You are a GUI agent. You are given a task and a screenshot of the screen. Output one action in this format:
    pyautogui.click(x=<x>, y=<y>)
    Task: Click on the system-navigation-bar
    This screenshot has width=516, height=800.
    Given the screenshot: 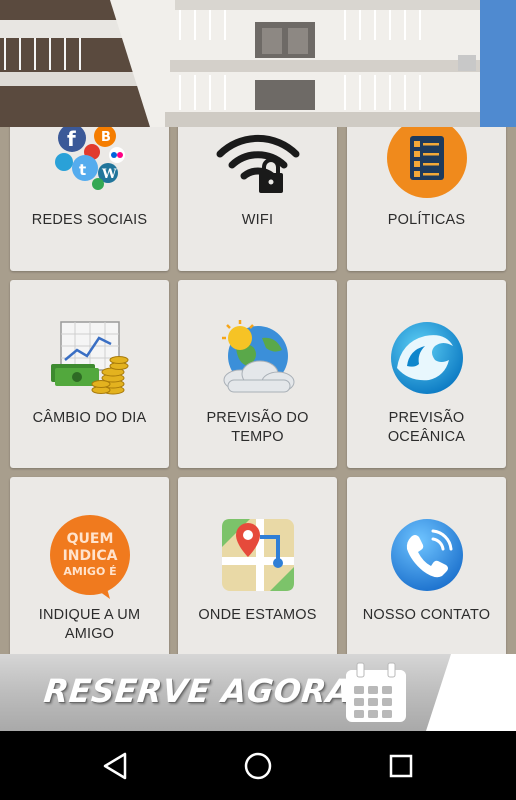 What is the action you would take?
    pyautogui.click(x=258, y=765)
    